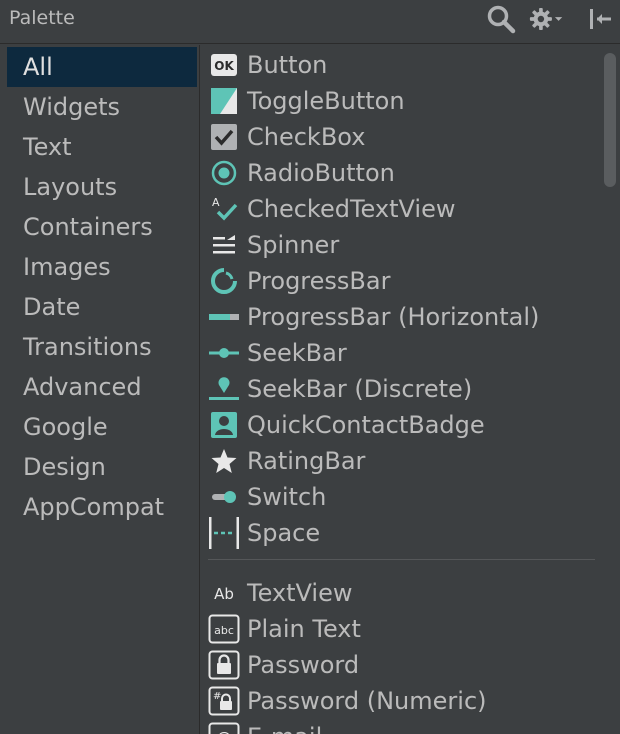  Describe the element at coordinates (400, 65) in the screenshot. I see `palette-item-button: OK Button` at that location.